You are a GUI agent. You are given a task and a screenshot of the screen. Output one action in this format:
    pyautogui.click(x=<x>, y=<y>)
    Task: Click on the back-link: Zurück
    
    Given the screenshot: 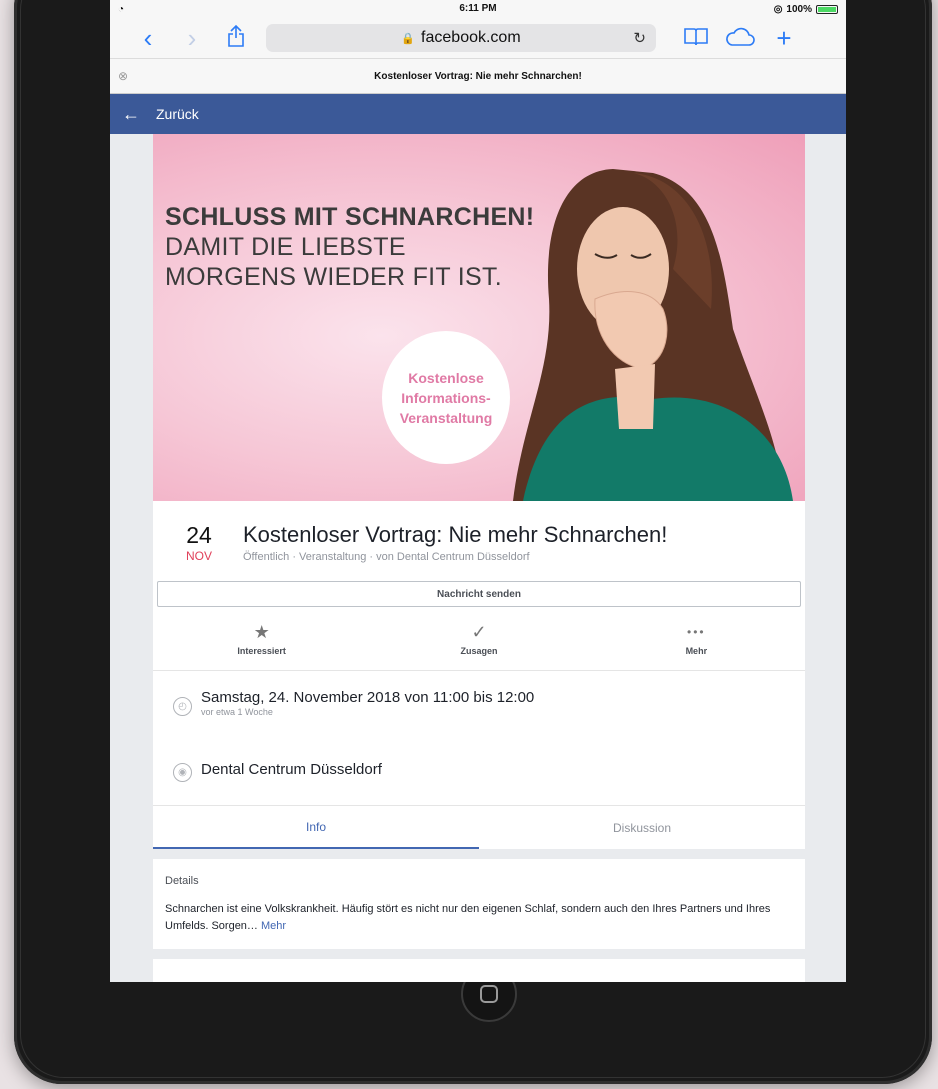 What is the action you would take?
    pyautogui.click(x=177, y=114)
    